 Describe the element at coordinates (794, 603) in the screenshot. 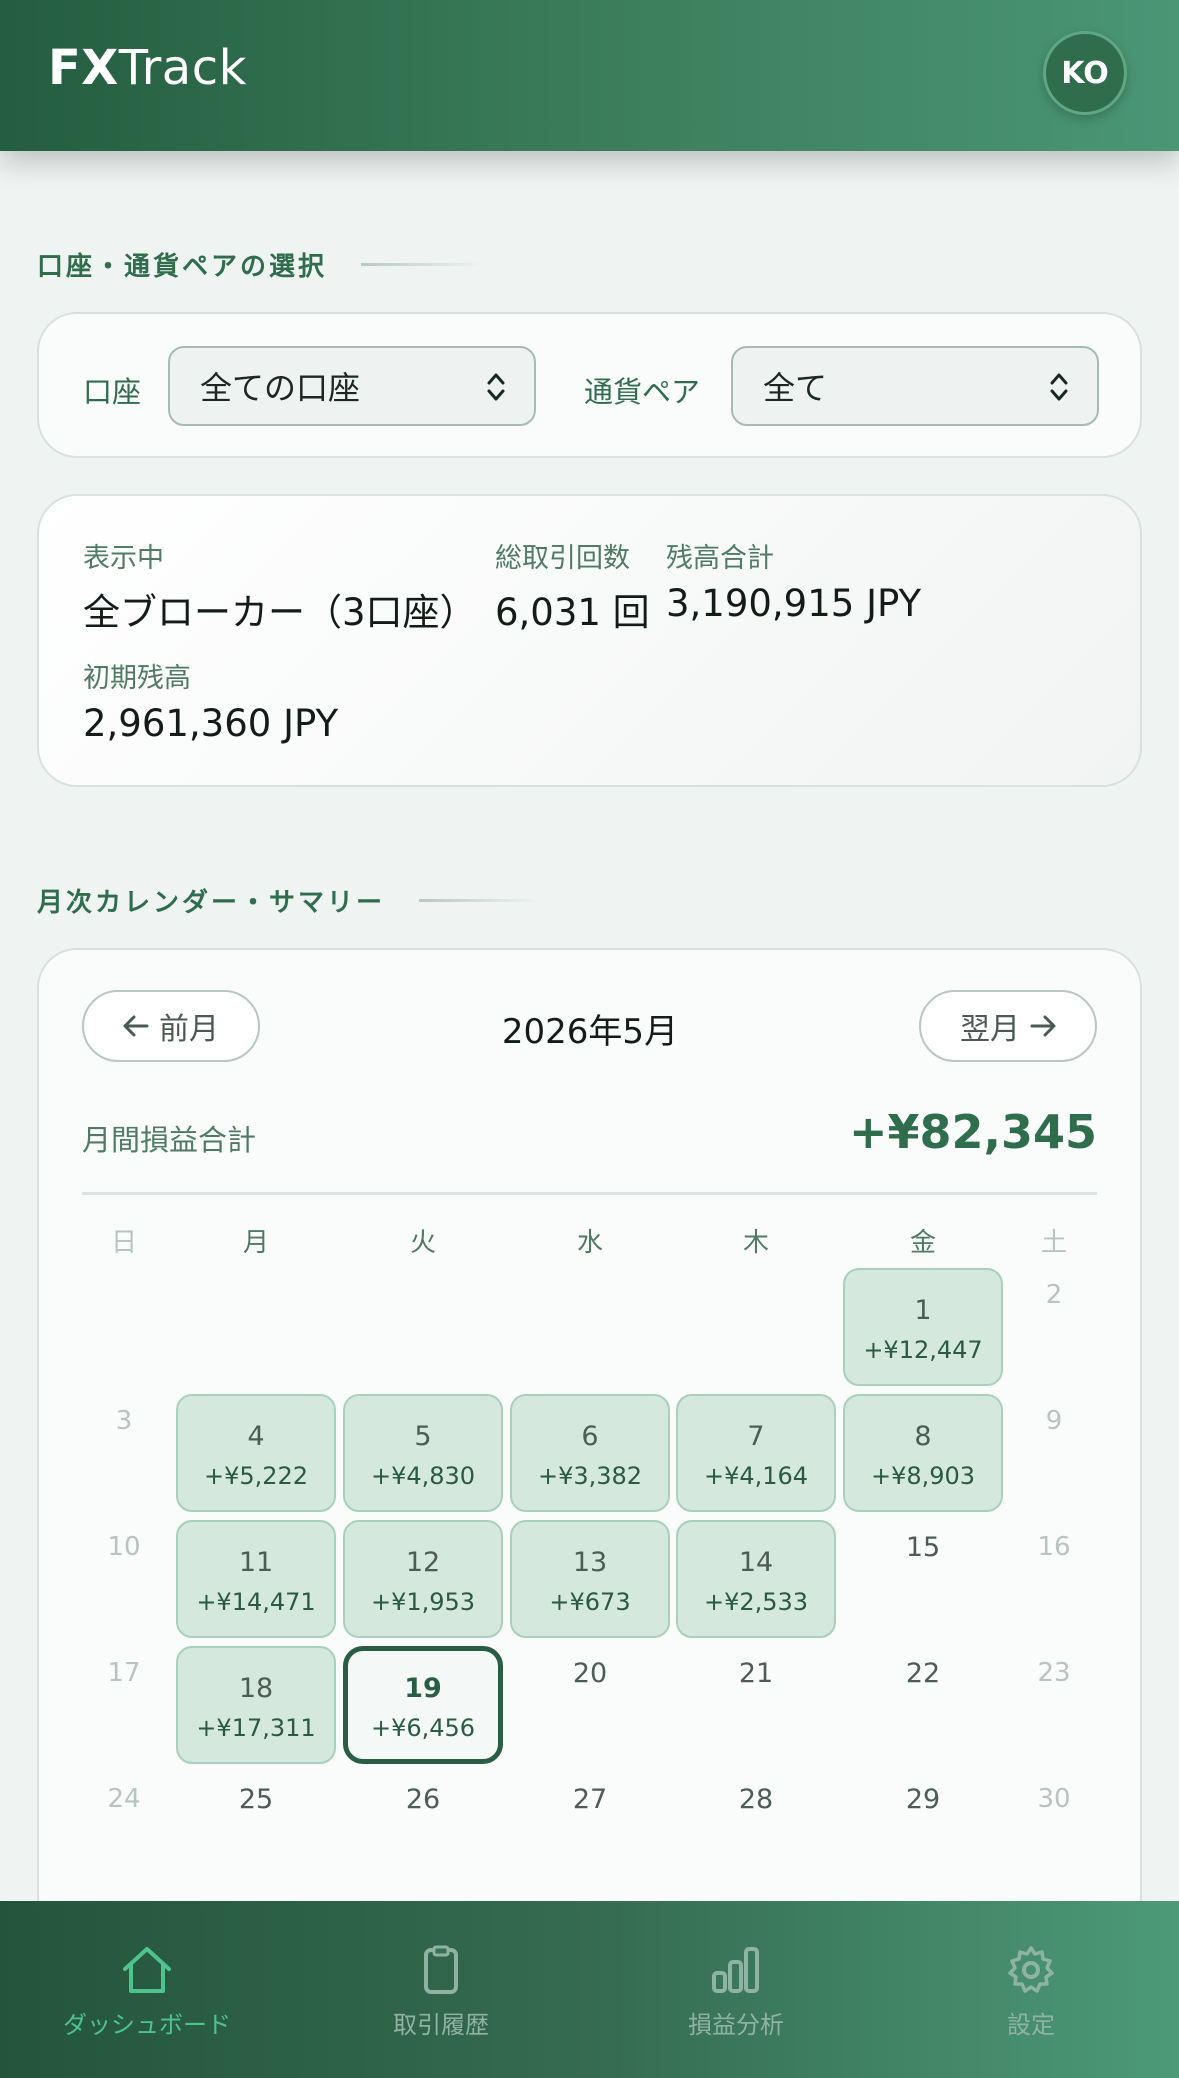

I see `balance-value: 3,190,915 JPY` at that location.